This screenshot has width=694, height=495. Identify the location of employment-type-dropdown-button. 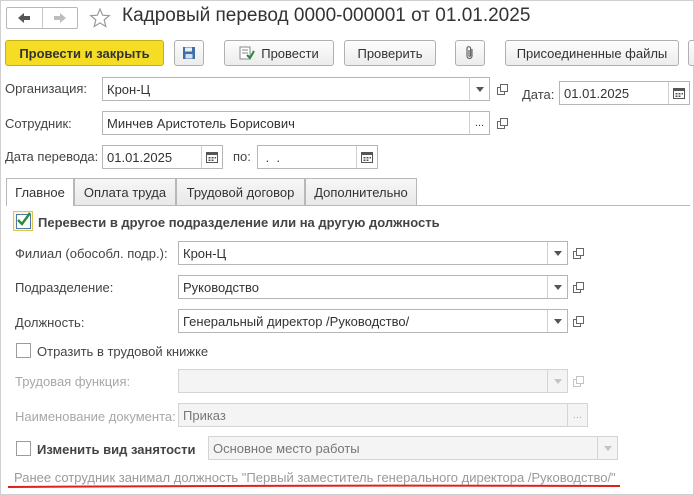
(607, 448).